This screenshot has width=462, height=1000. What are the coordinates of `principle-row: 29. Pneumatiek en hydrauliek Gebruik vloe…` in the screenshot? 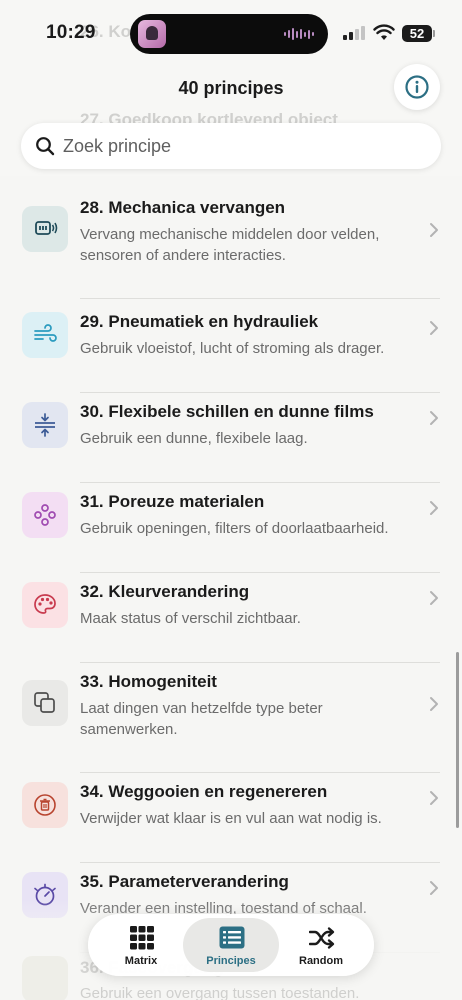 It's located at (231, 349).